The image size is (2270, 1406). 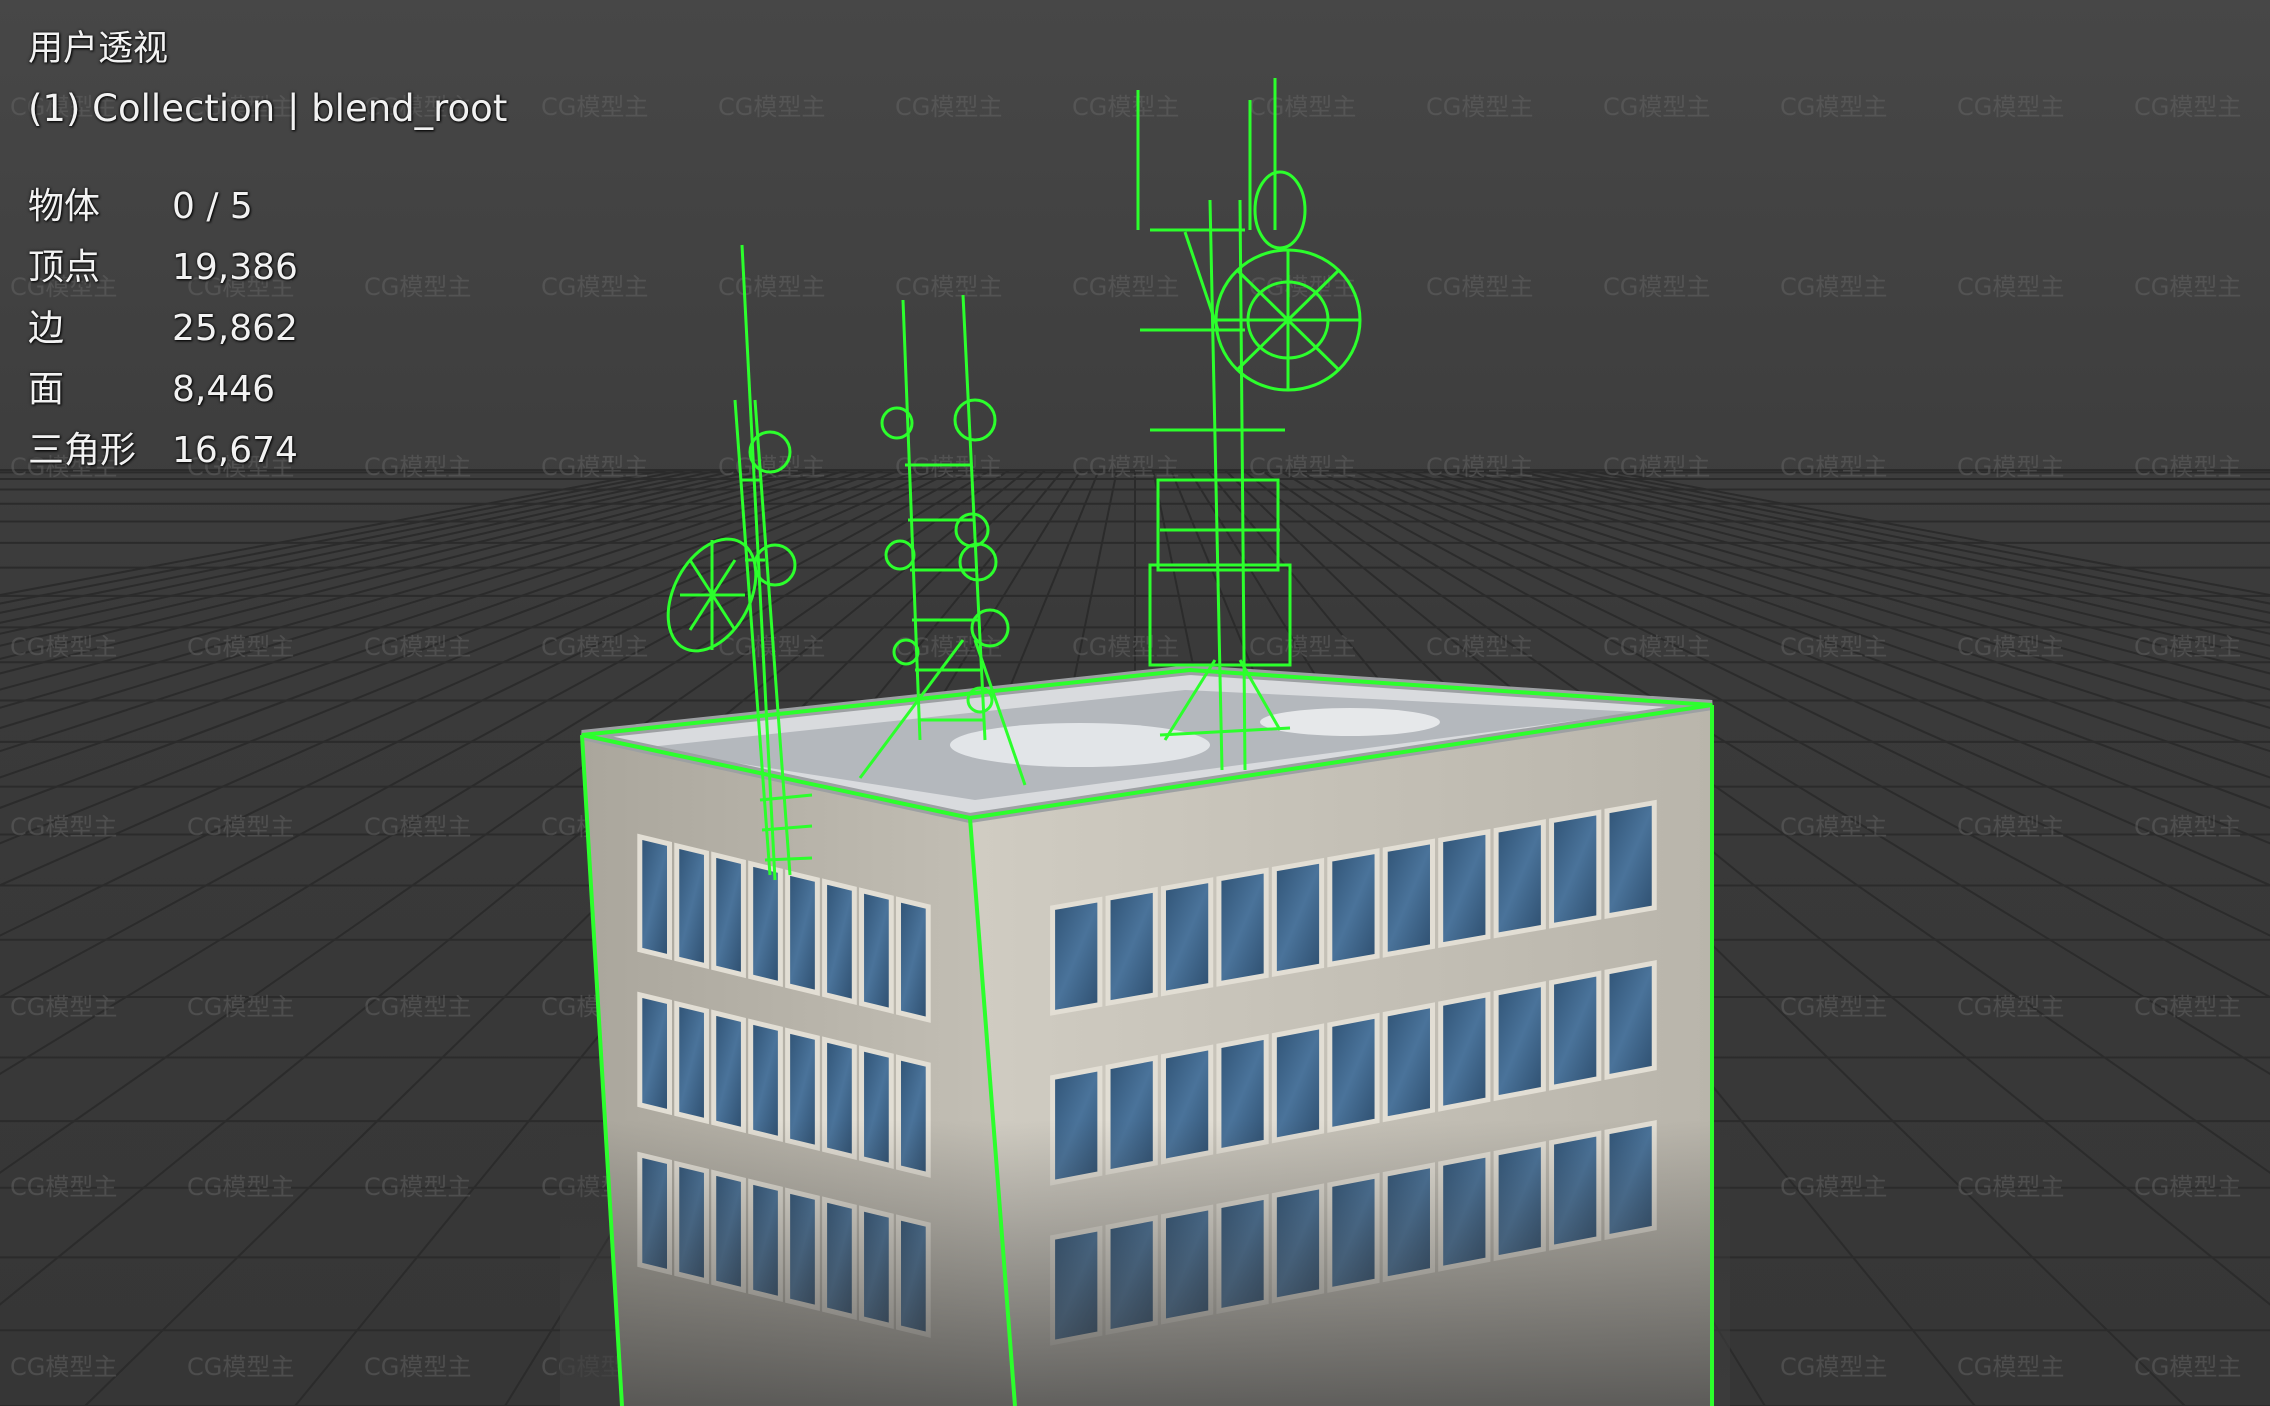 What do you see at coordinates (235, 328) in the screenshot?
I see `stat-value: 25,862` at bounding box center [235, 328].